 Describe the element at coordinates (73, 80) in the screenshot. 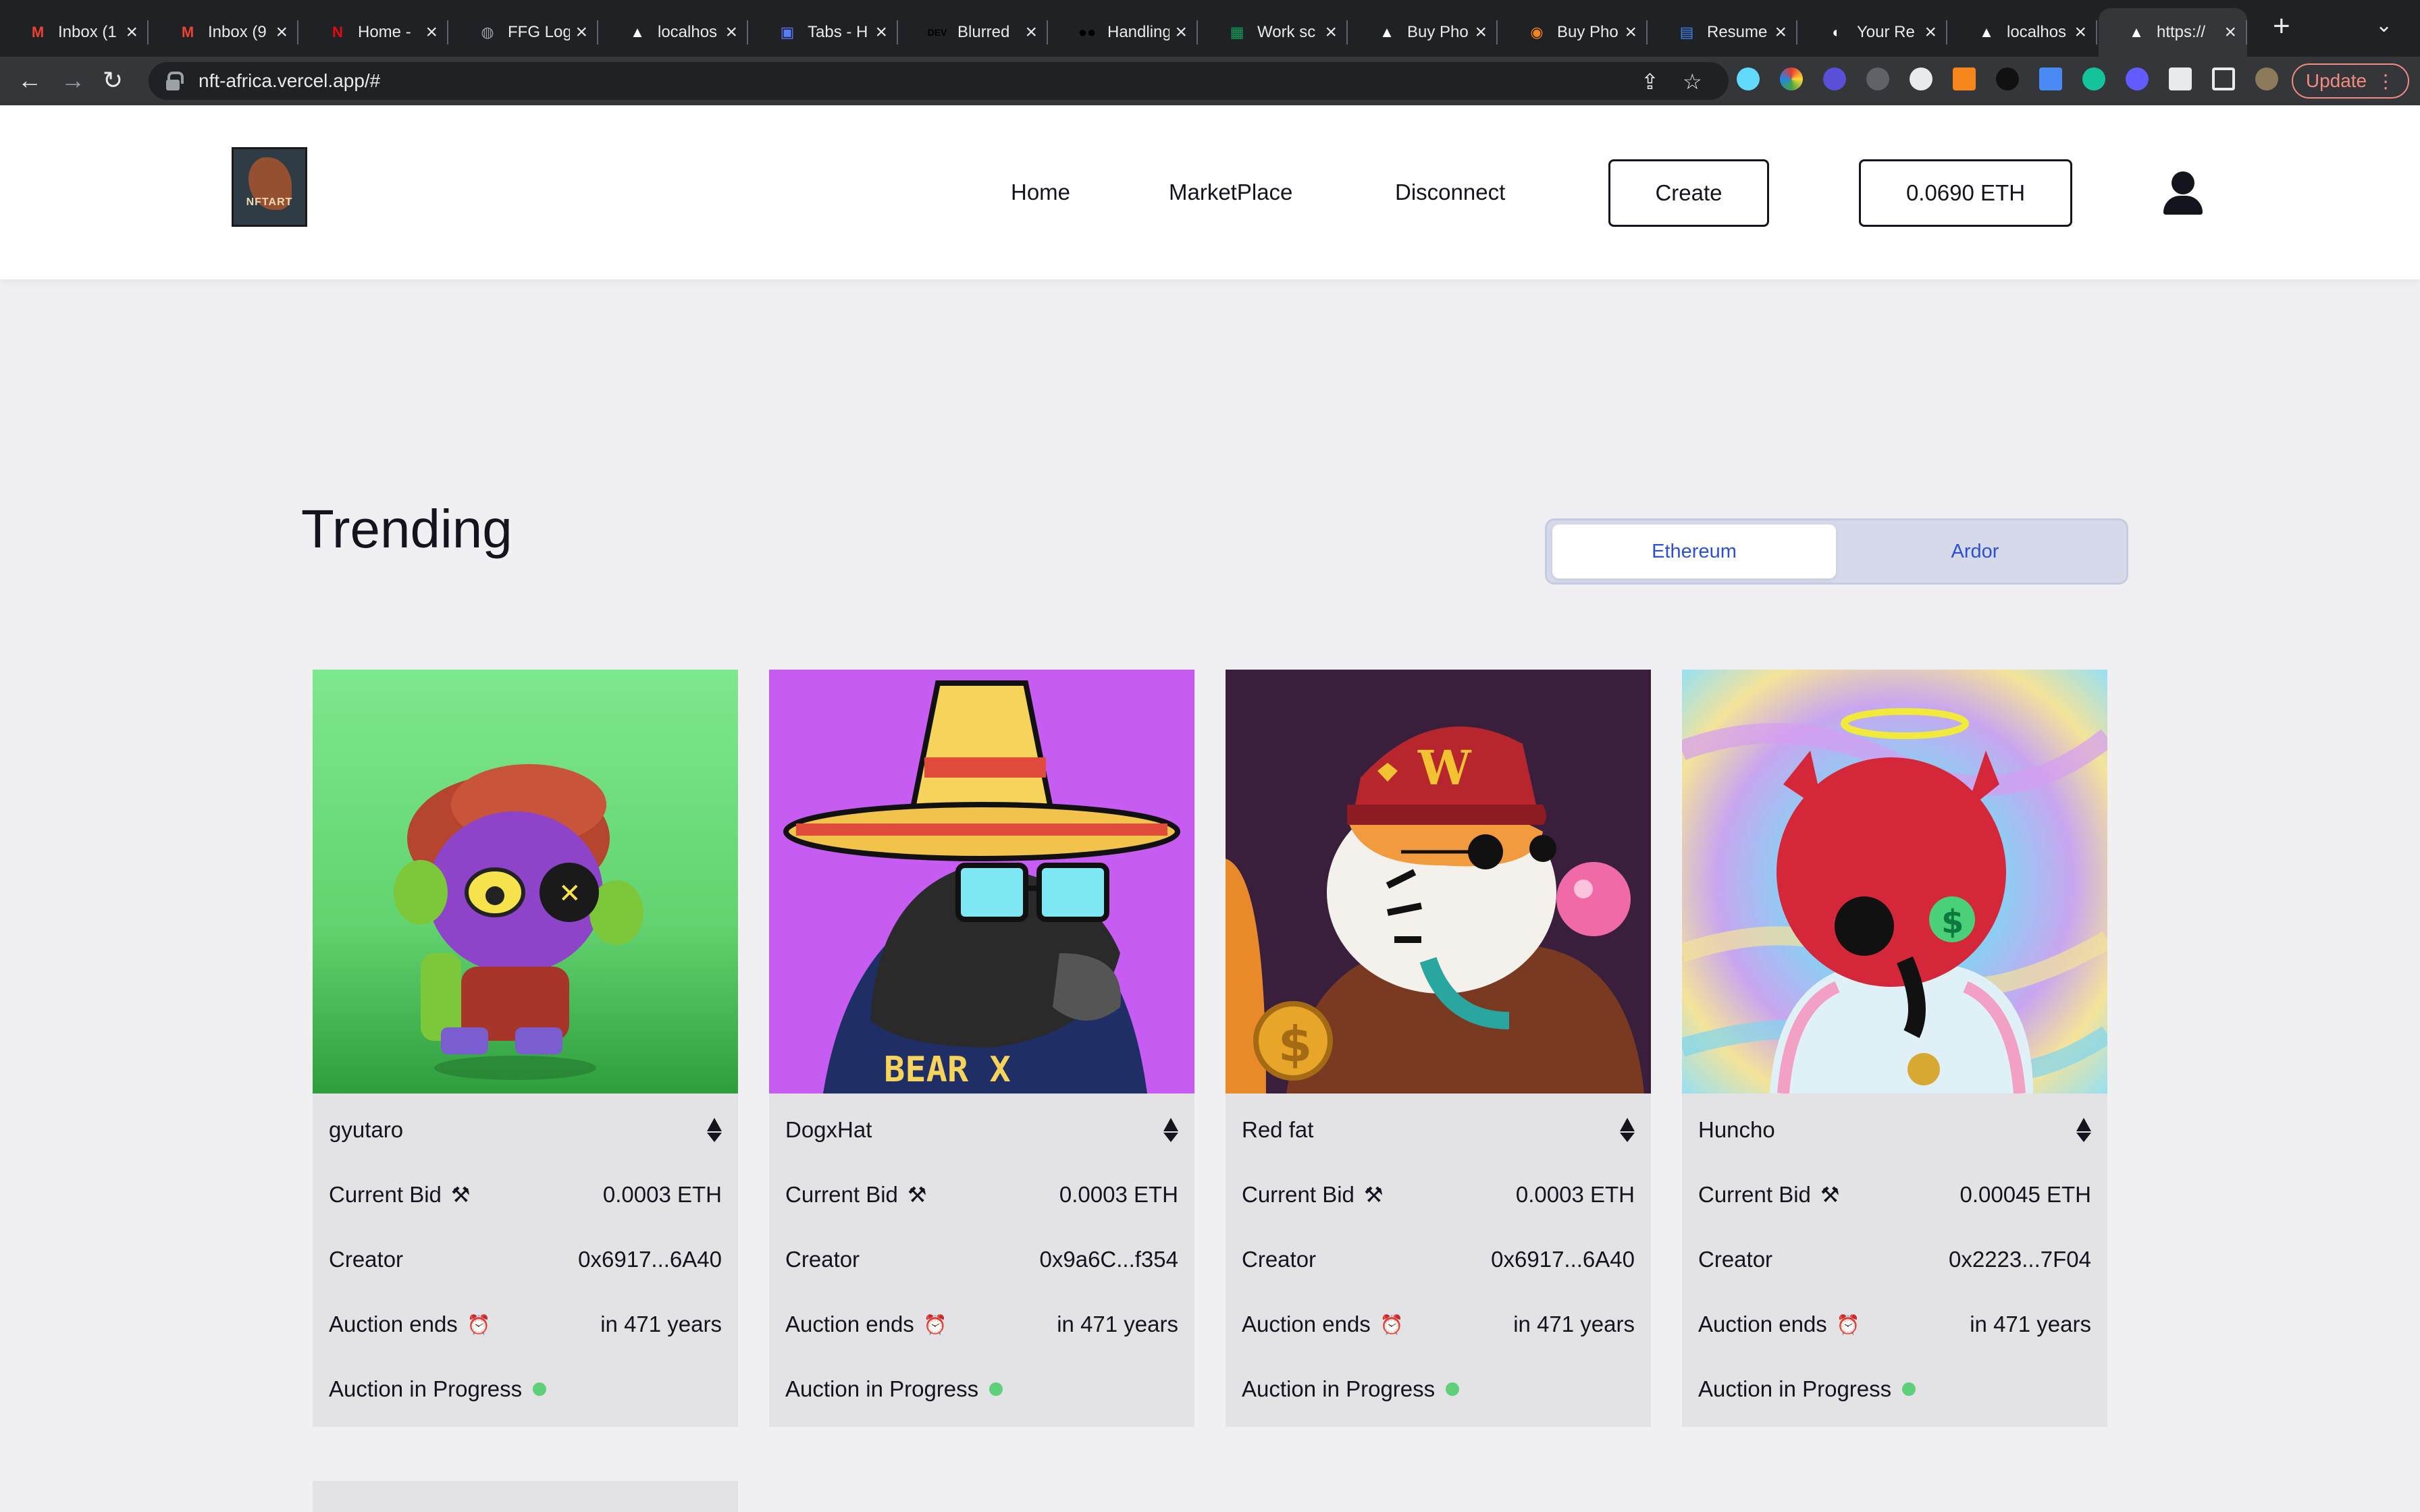

I see `forward-arrow-icon: →` at that location.